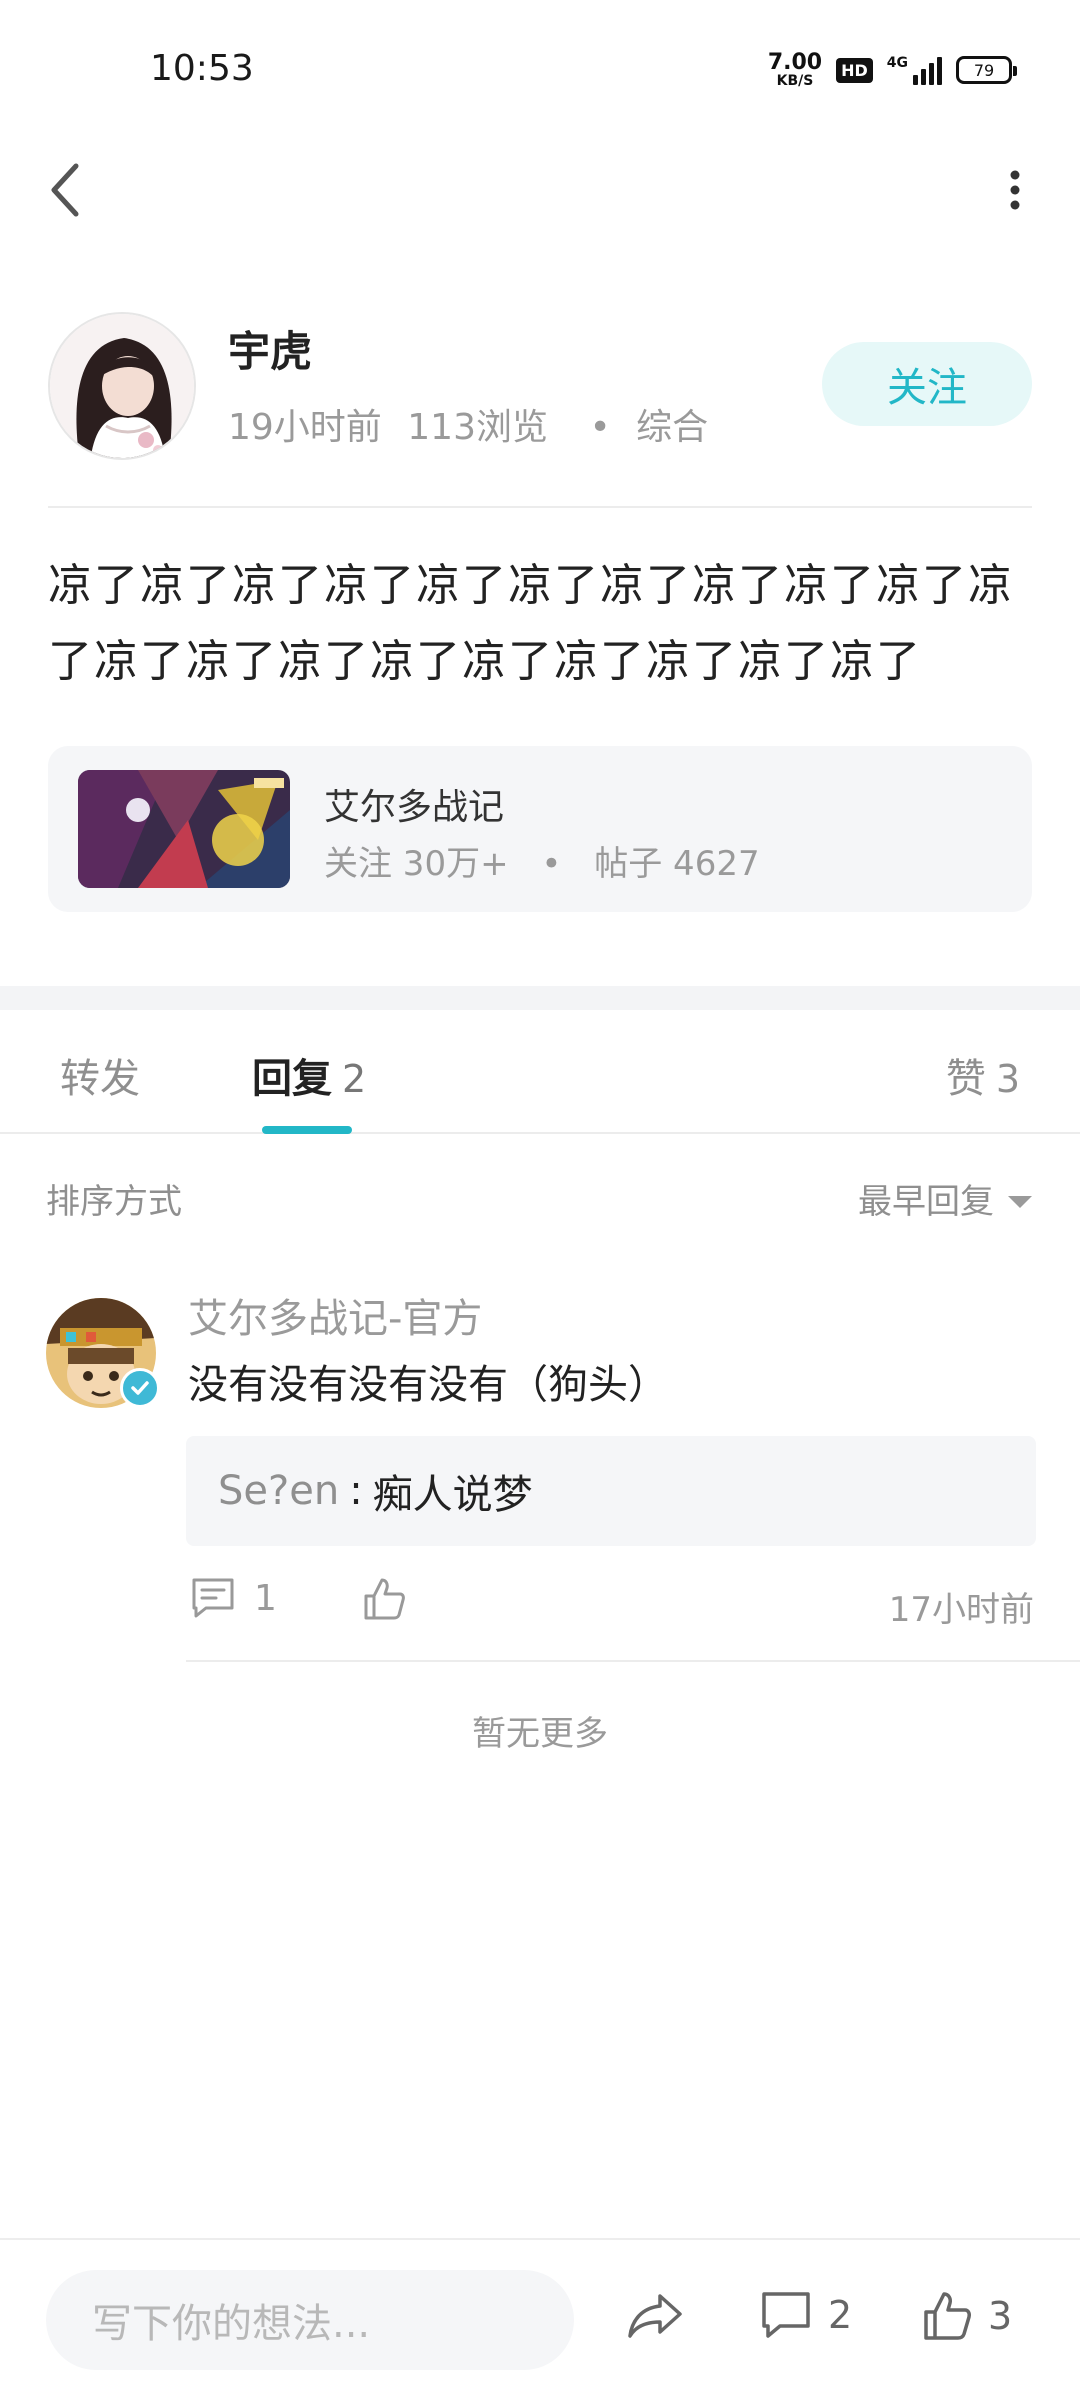  Describe the element at coordinates (540, 1734) in the screenshot. I see `no-more-label: 暂无更多` at that location.